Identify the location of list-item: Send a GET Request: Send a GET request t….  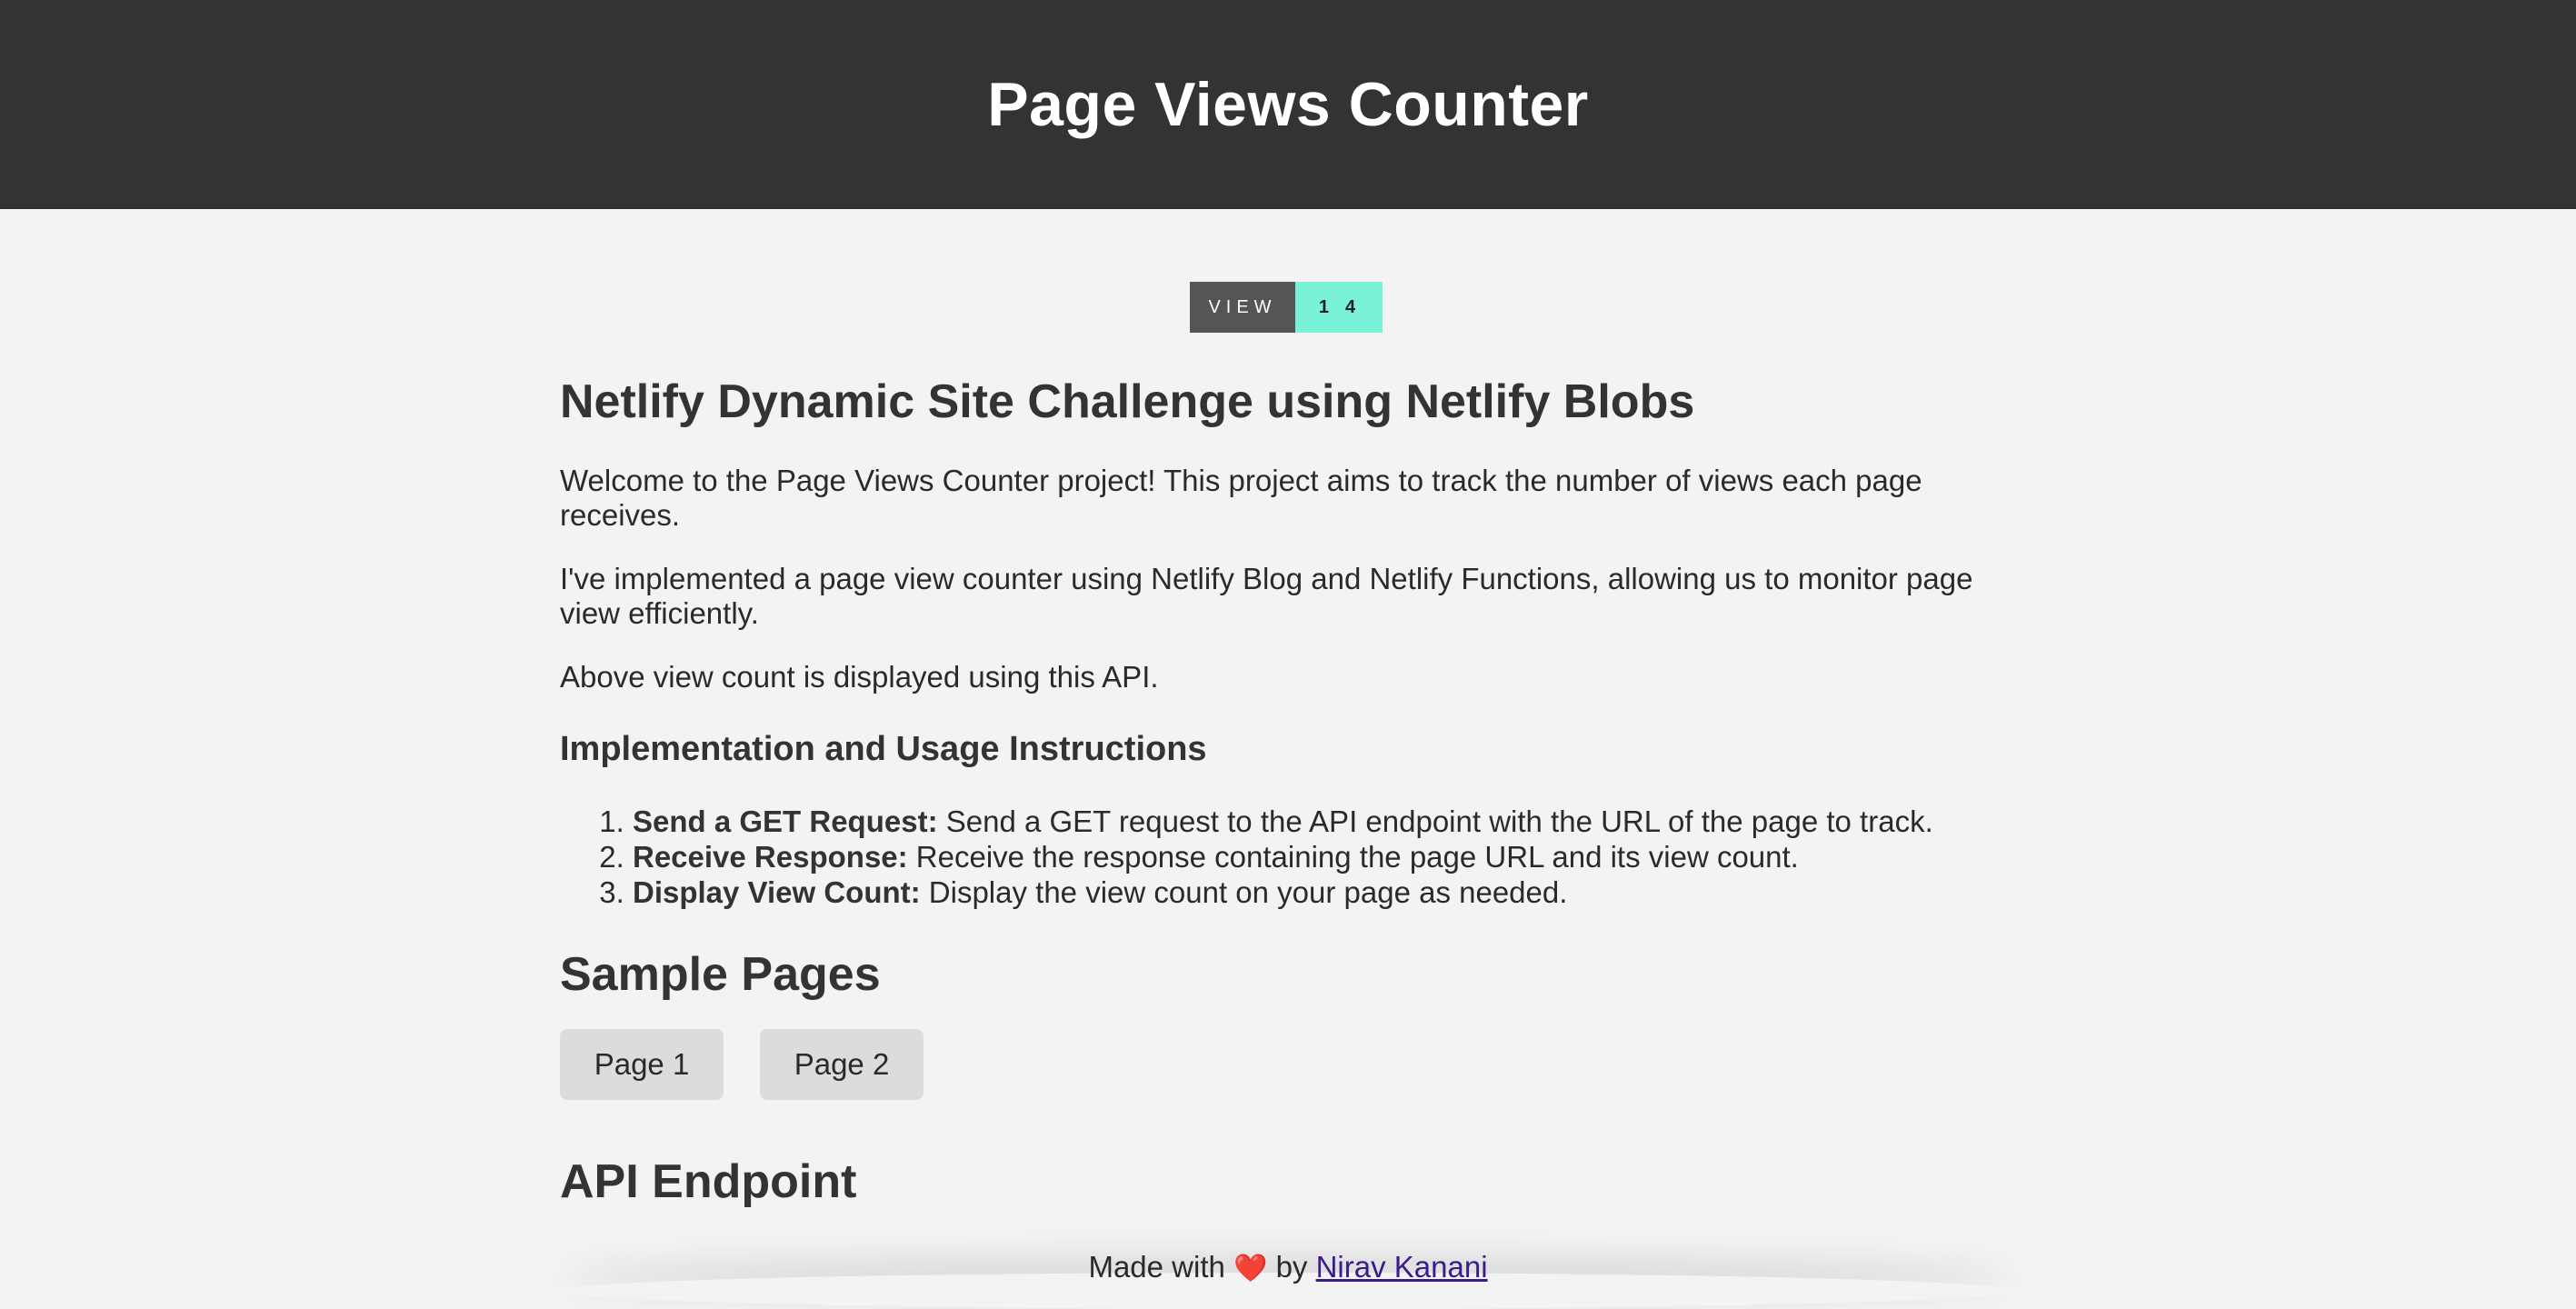
(1342, 821).